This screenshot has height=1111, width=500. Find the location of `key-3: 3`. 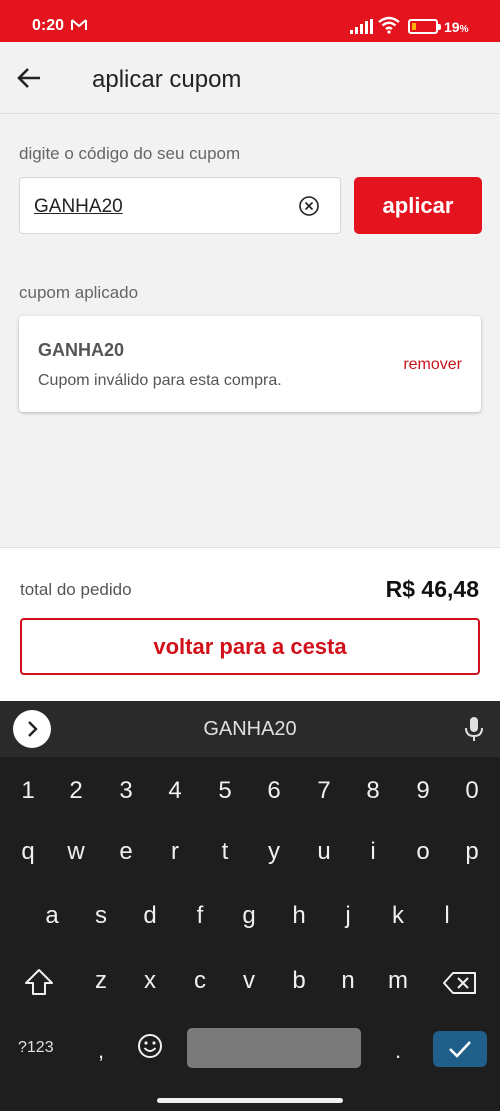

key-3: 3 is located at coordinates (126, 791).